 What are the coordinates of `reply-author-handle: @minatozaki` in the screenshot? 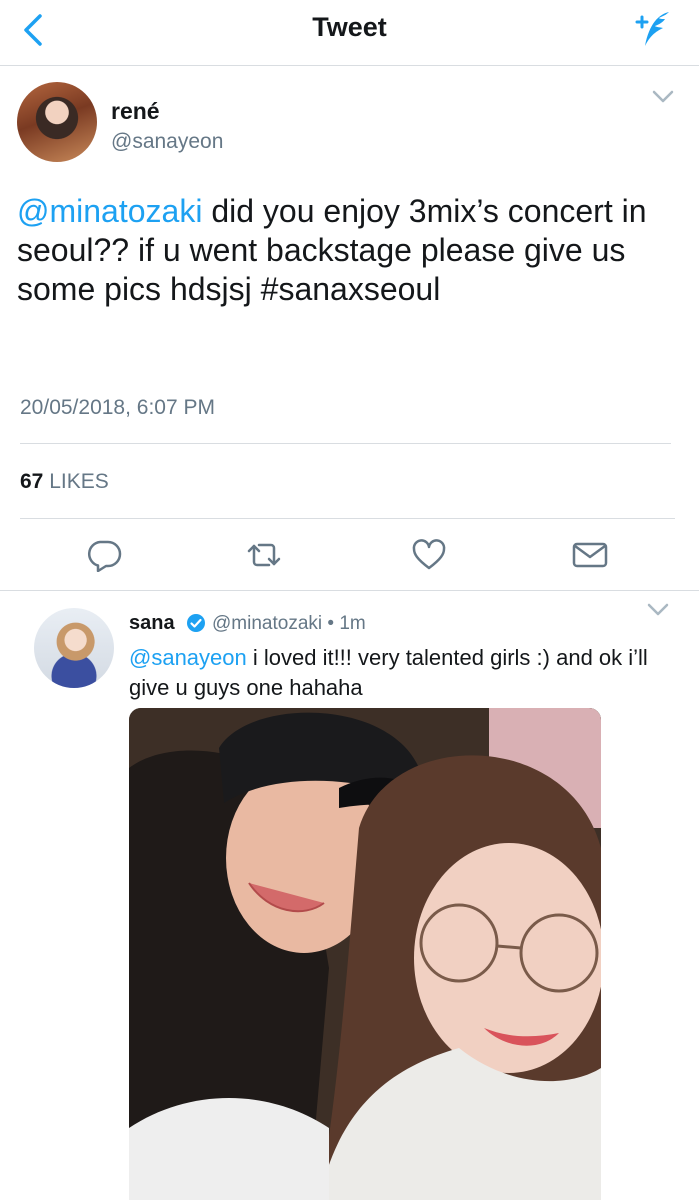 It's located at (267, 623).